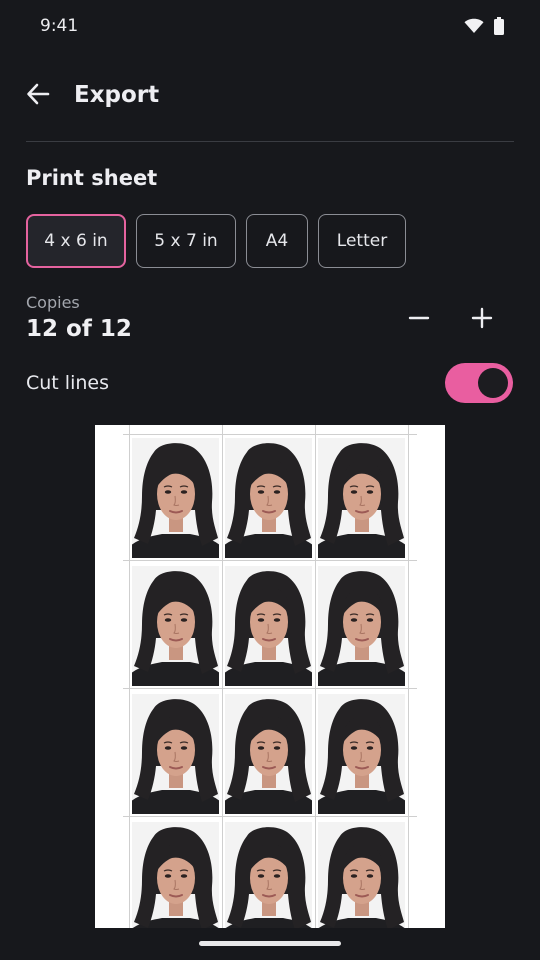 The height and width of the screenshot is (960, 540). I want to click on chip-label: 5 x 7 in, so click(186, 241).